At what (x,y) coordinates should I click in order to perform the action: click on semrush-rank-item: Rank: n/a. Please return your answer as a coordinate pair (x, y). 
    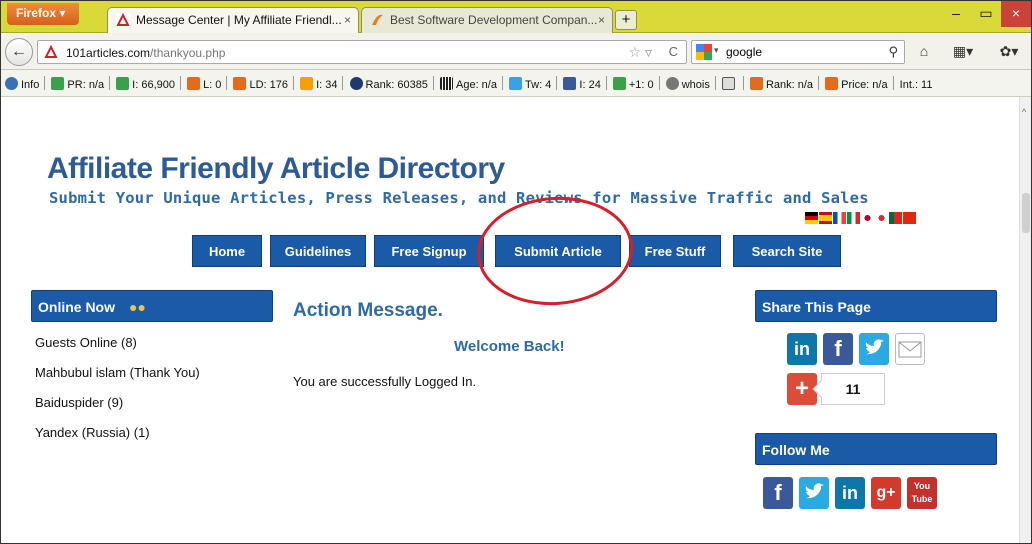
    Looking at the image, I should click on (781, 84).